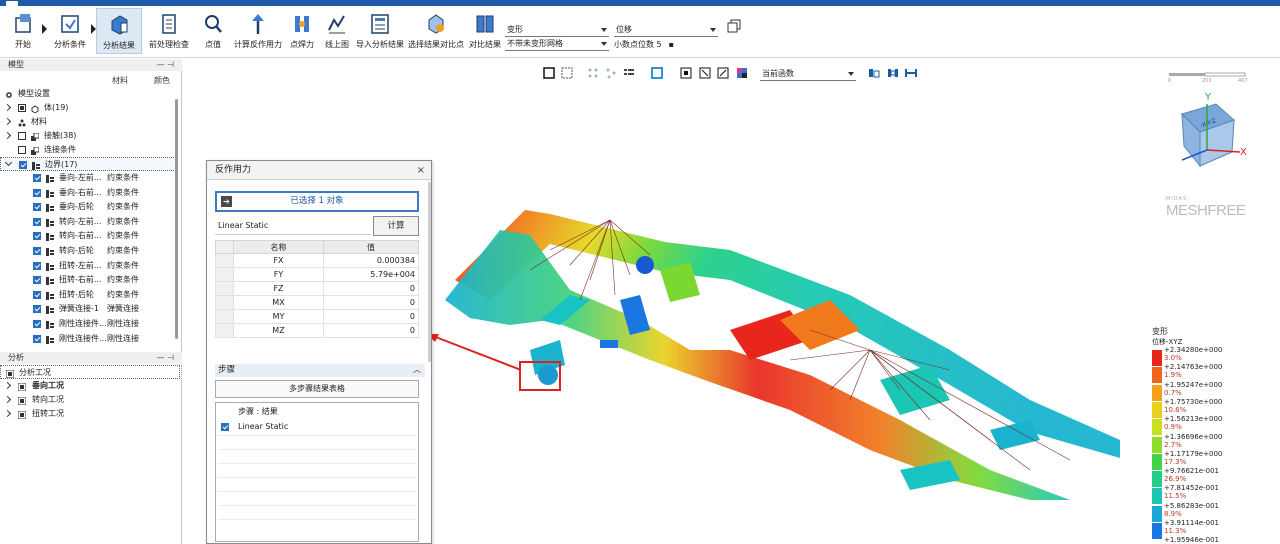 This screenshot has width=1280, height=544. Describe the element at coordinates (429, 272) in the screenshot. I see `dialog-scrollbar` at that location.